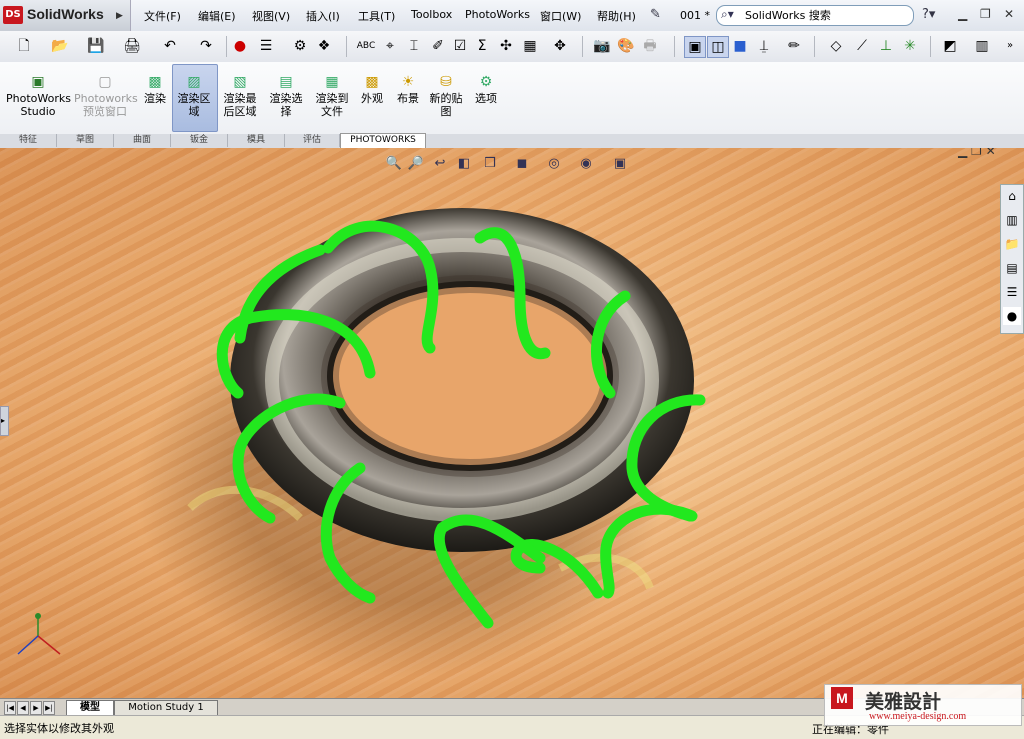 Image resolution: width=1024 pixels, height=739 pixels. I want to click on view-settings-icon: ▣, so click(620, 163).